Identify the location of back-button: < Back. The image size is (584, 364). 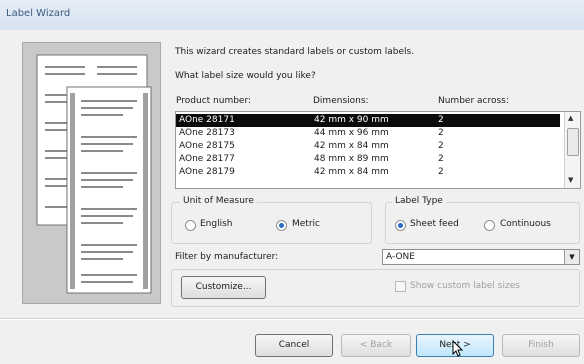
(376, 345).